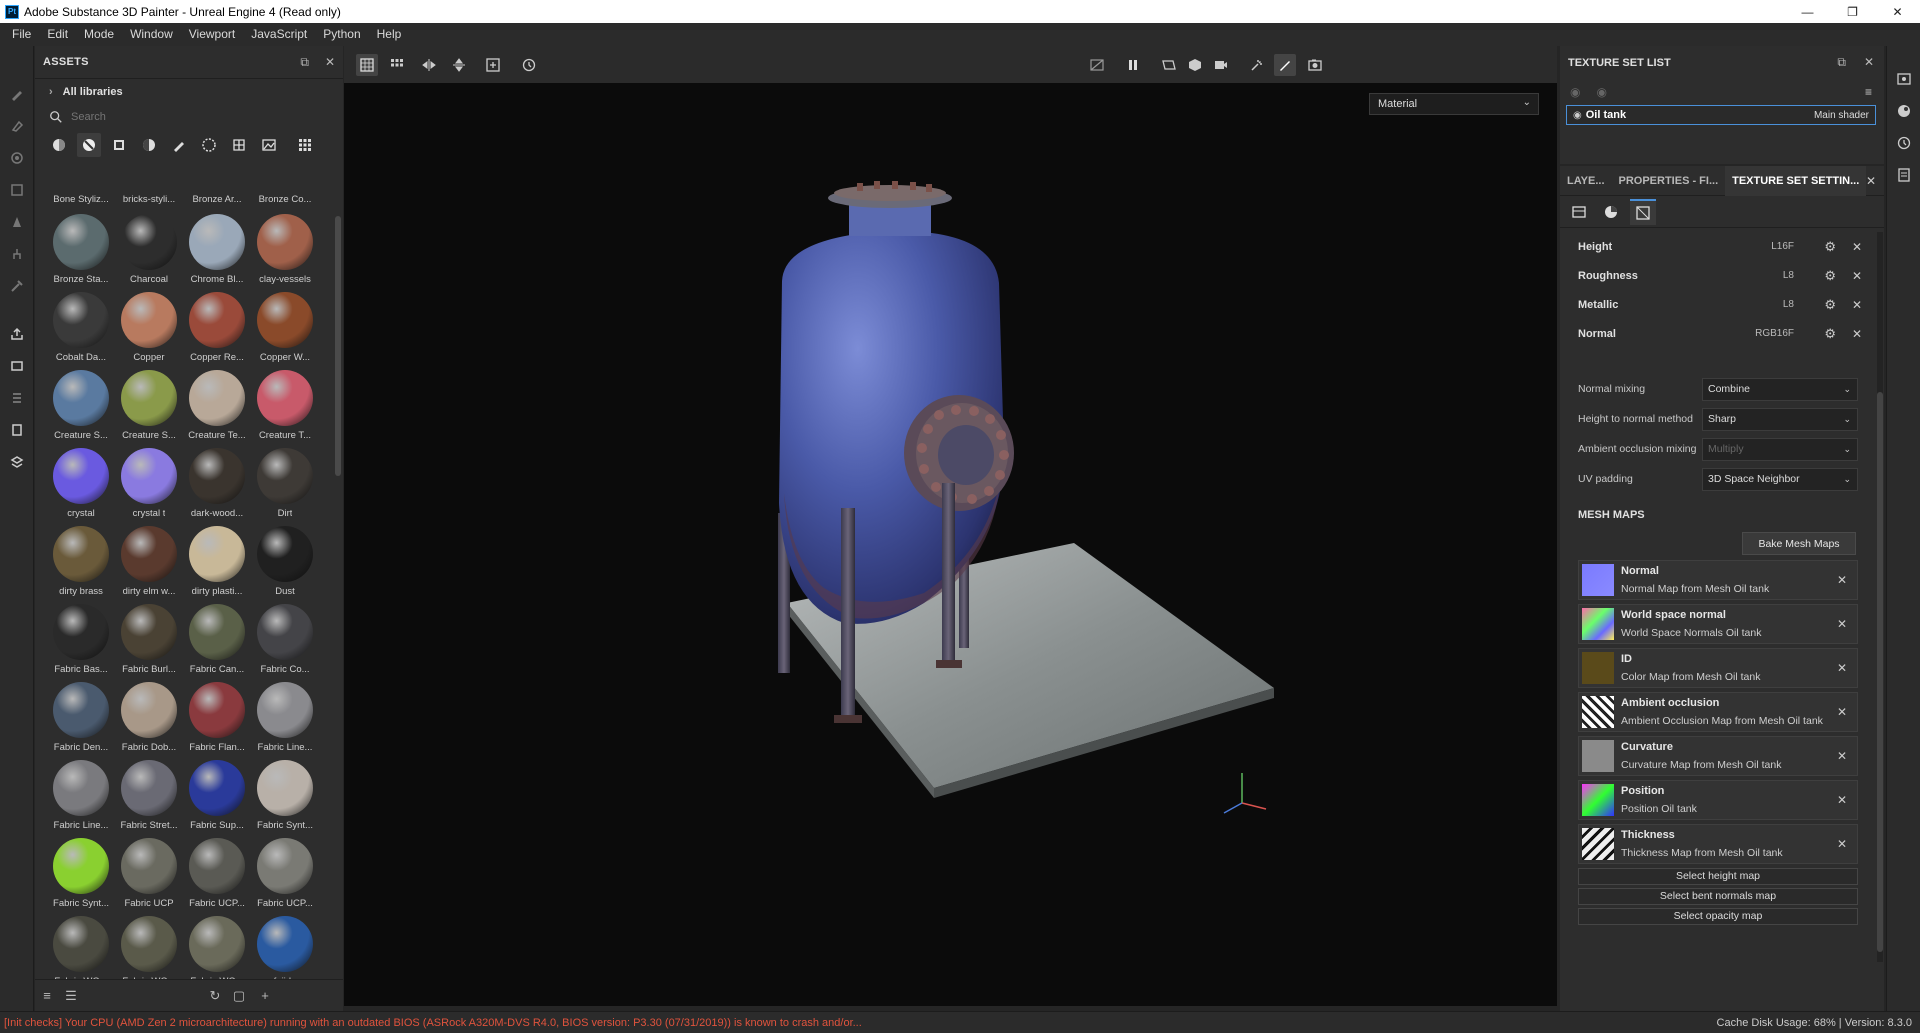  I want to click on maximize-button: ❐, so click(1852, 11).